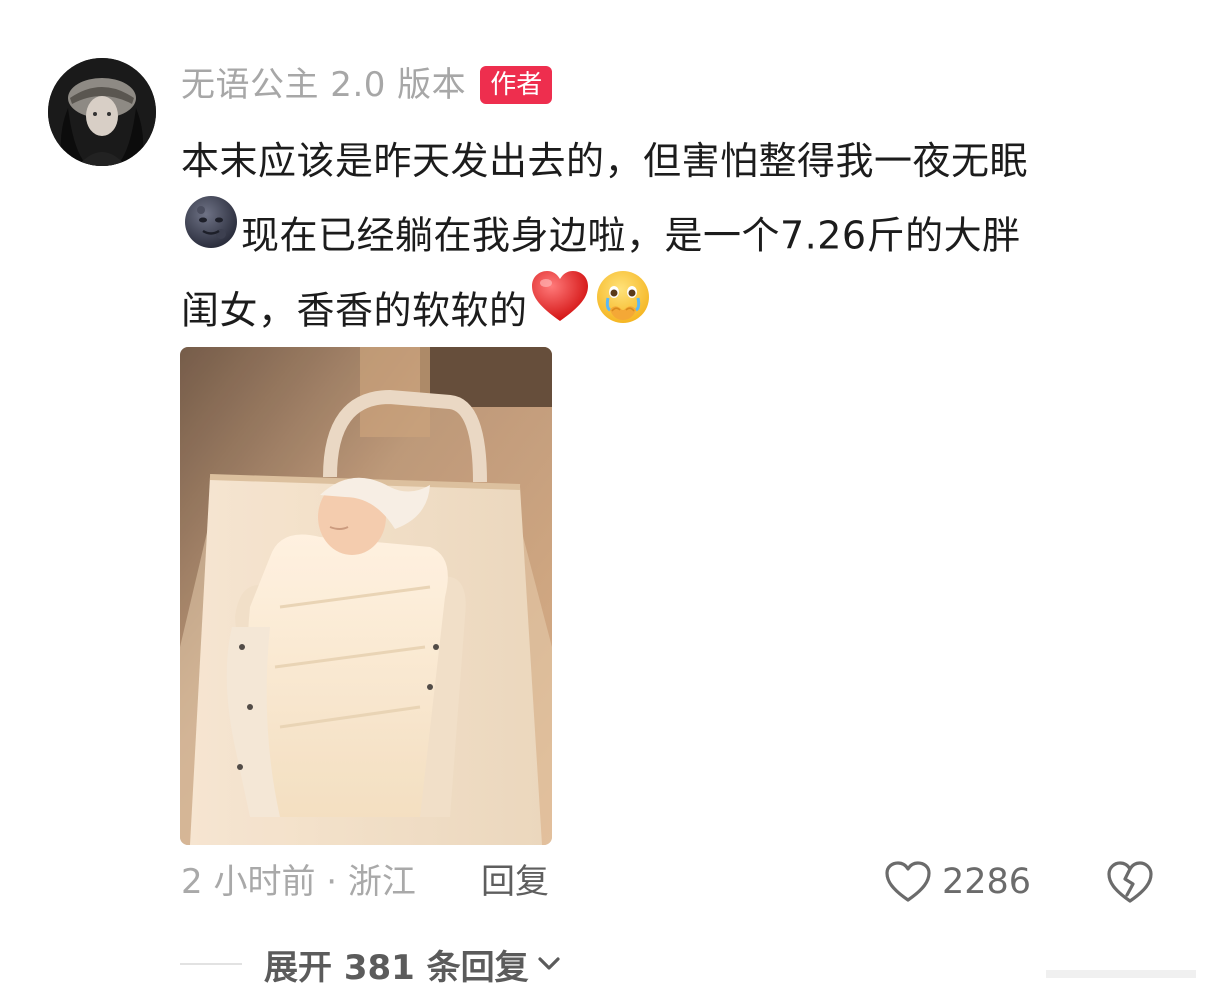 The height and width of the screenshot is (998, 1206). I want to click on expand-replies-button: 展开 381 条回复, so click(412, 964).